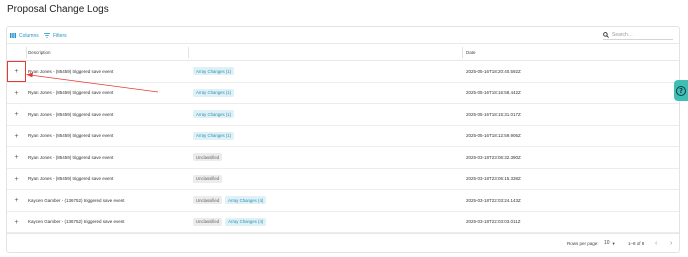 The width and height of the screenshot is (688, 257). Describe the element at coordinates (583, 243) in the screenshot. I see `rows-per-page-label: Rows per page:` at that location.